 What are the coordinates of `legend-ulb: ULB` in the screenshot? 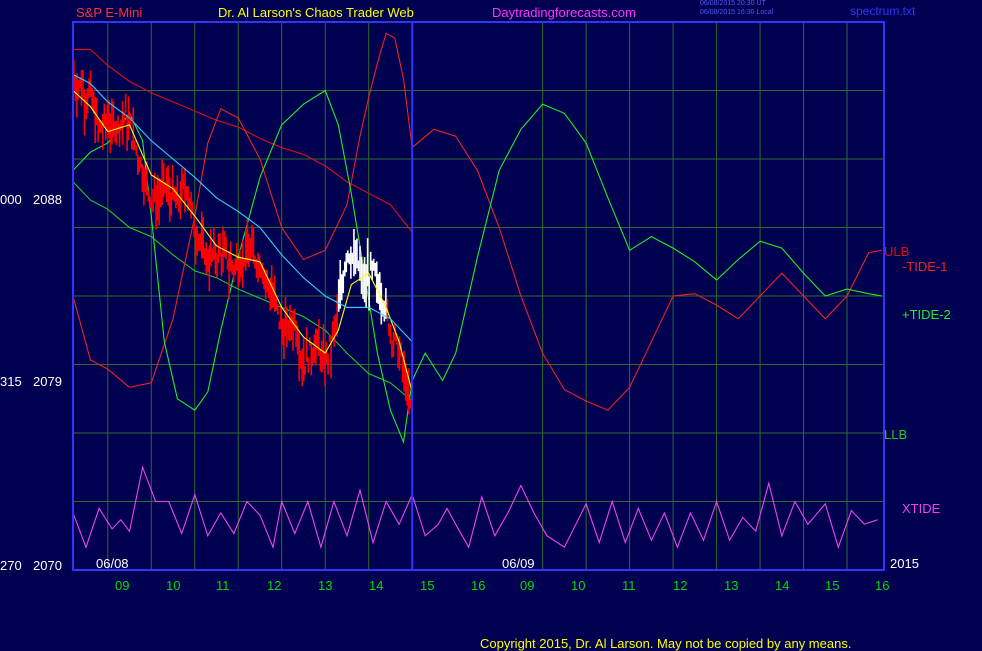 It's located at (897, 251).